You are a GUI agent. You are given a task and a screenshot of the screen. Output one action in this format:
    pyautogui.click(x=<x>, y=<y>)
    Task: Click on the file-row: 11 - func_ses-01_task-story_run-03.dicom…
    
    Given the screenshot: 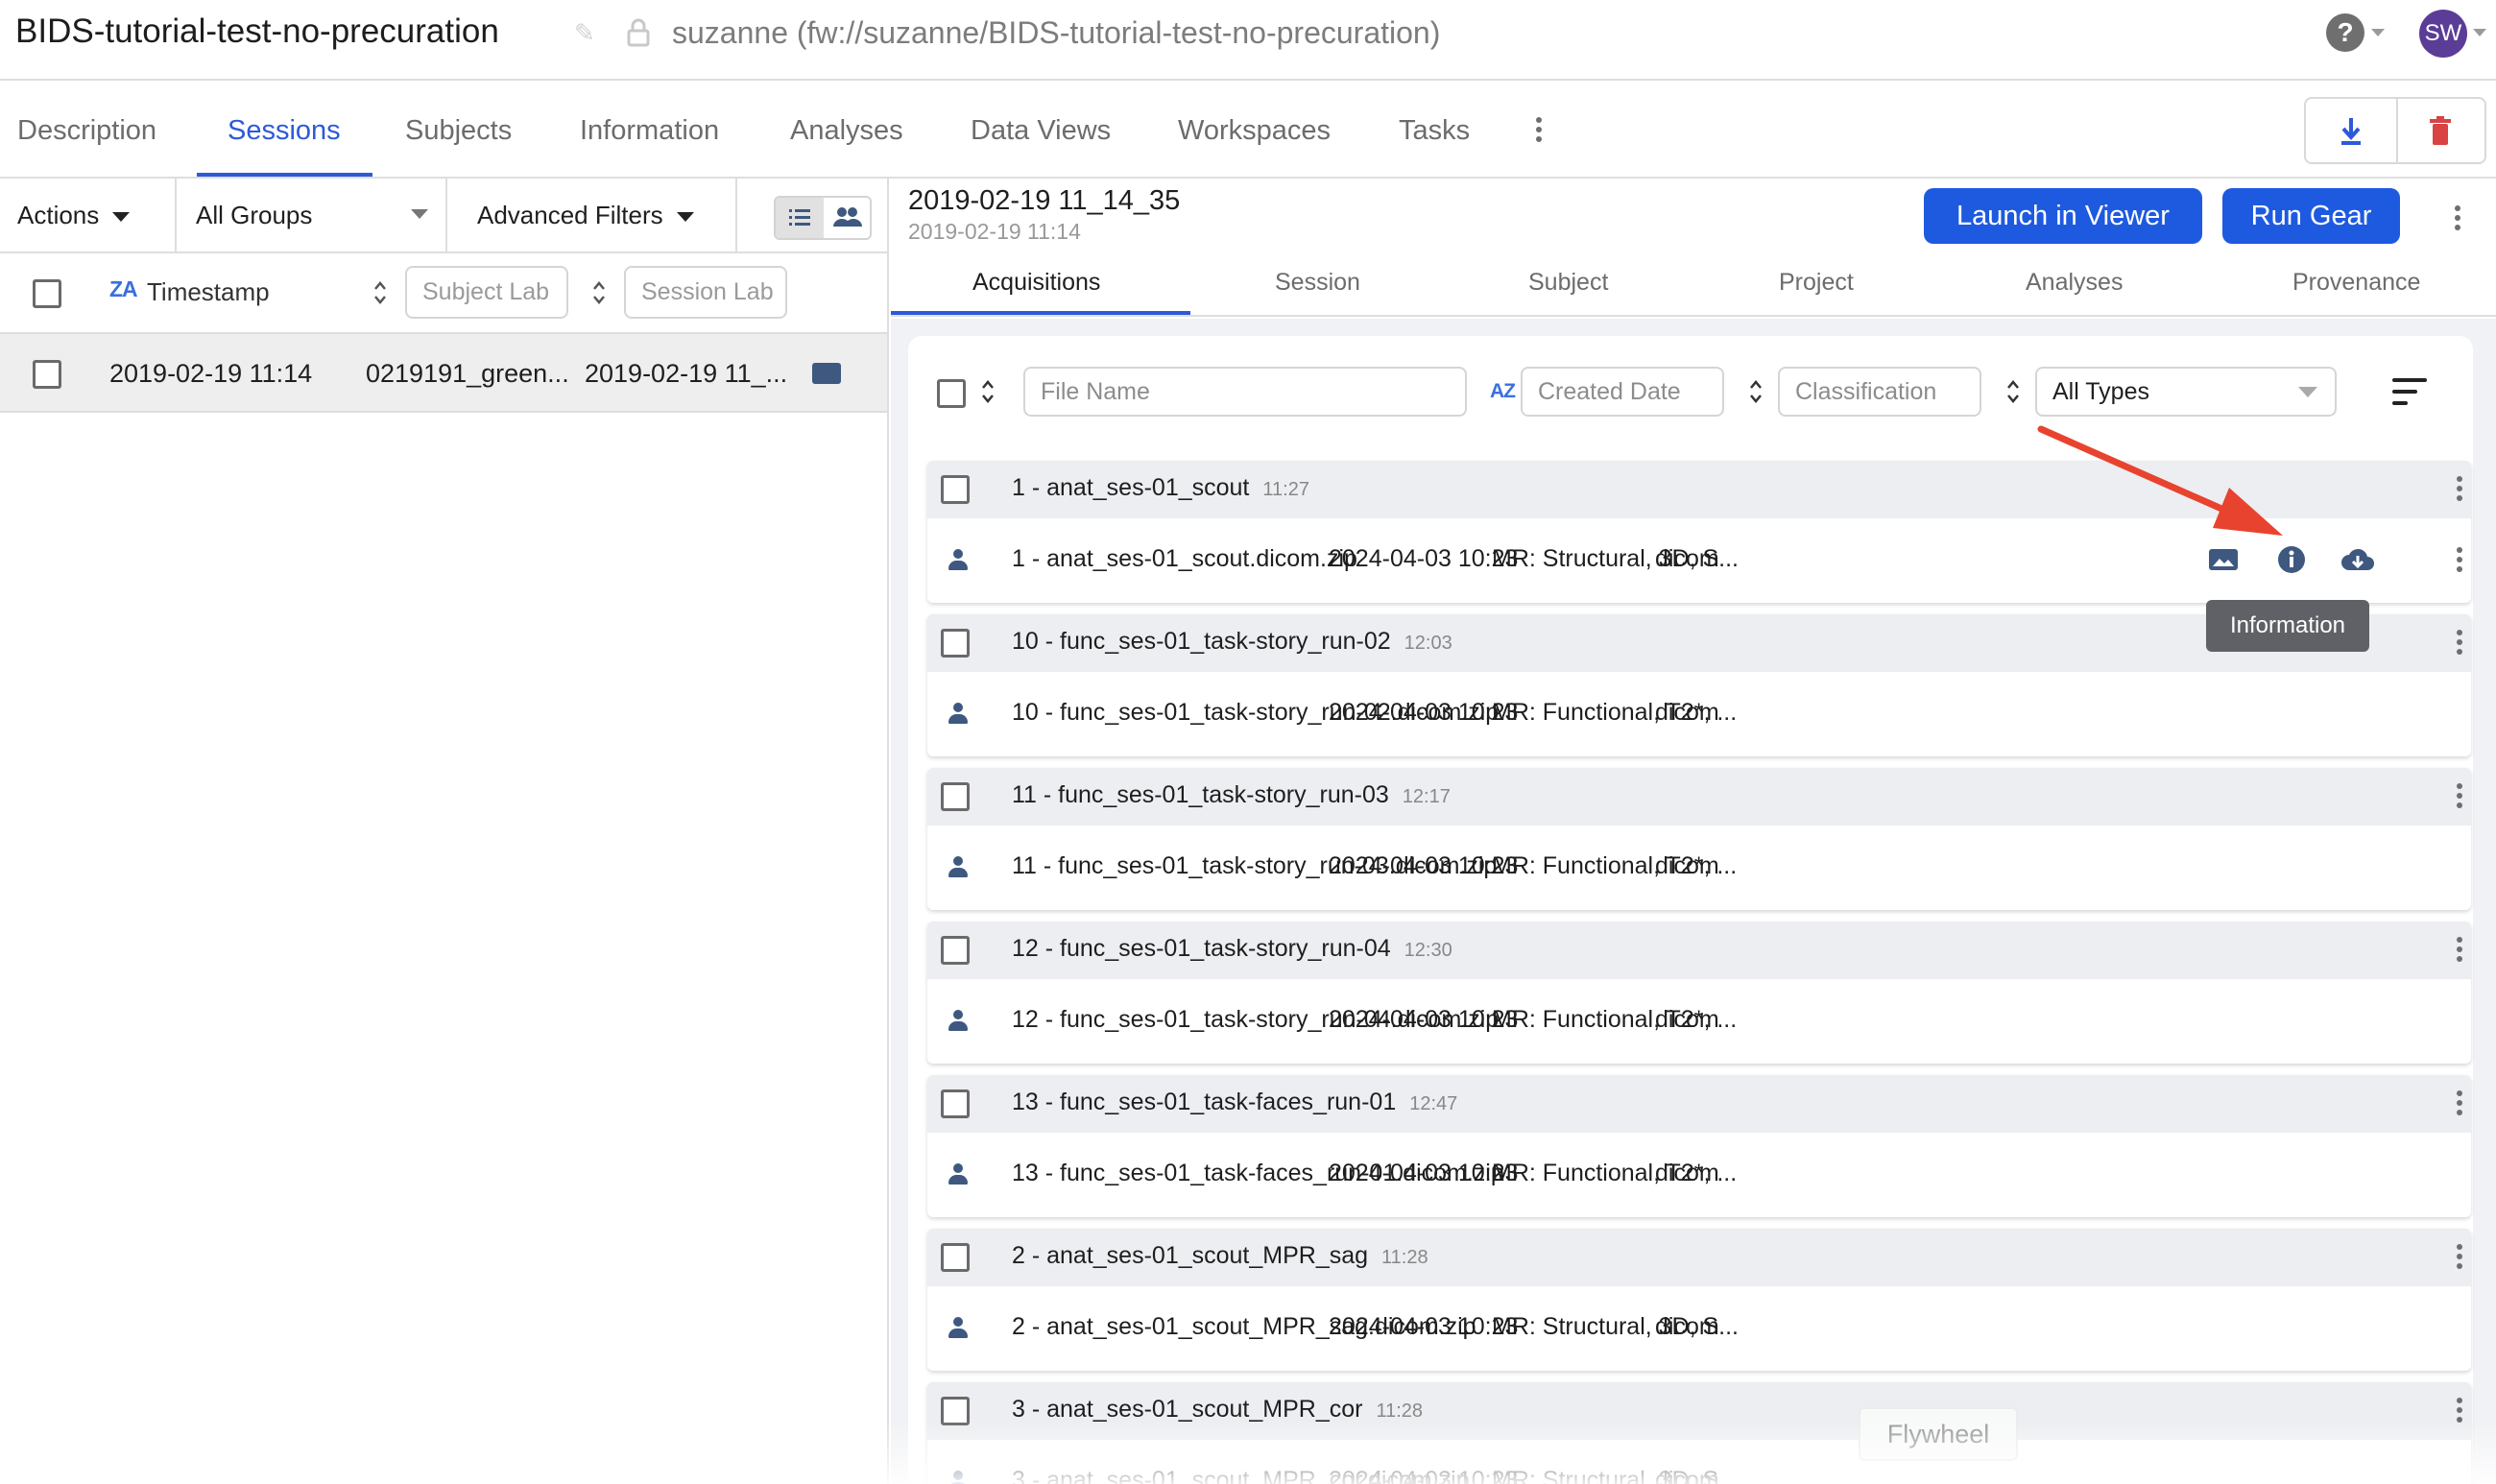 What is the action you would take?
    pyautogui.click(x=1699, y=868)
    